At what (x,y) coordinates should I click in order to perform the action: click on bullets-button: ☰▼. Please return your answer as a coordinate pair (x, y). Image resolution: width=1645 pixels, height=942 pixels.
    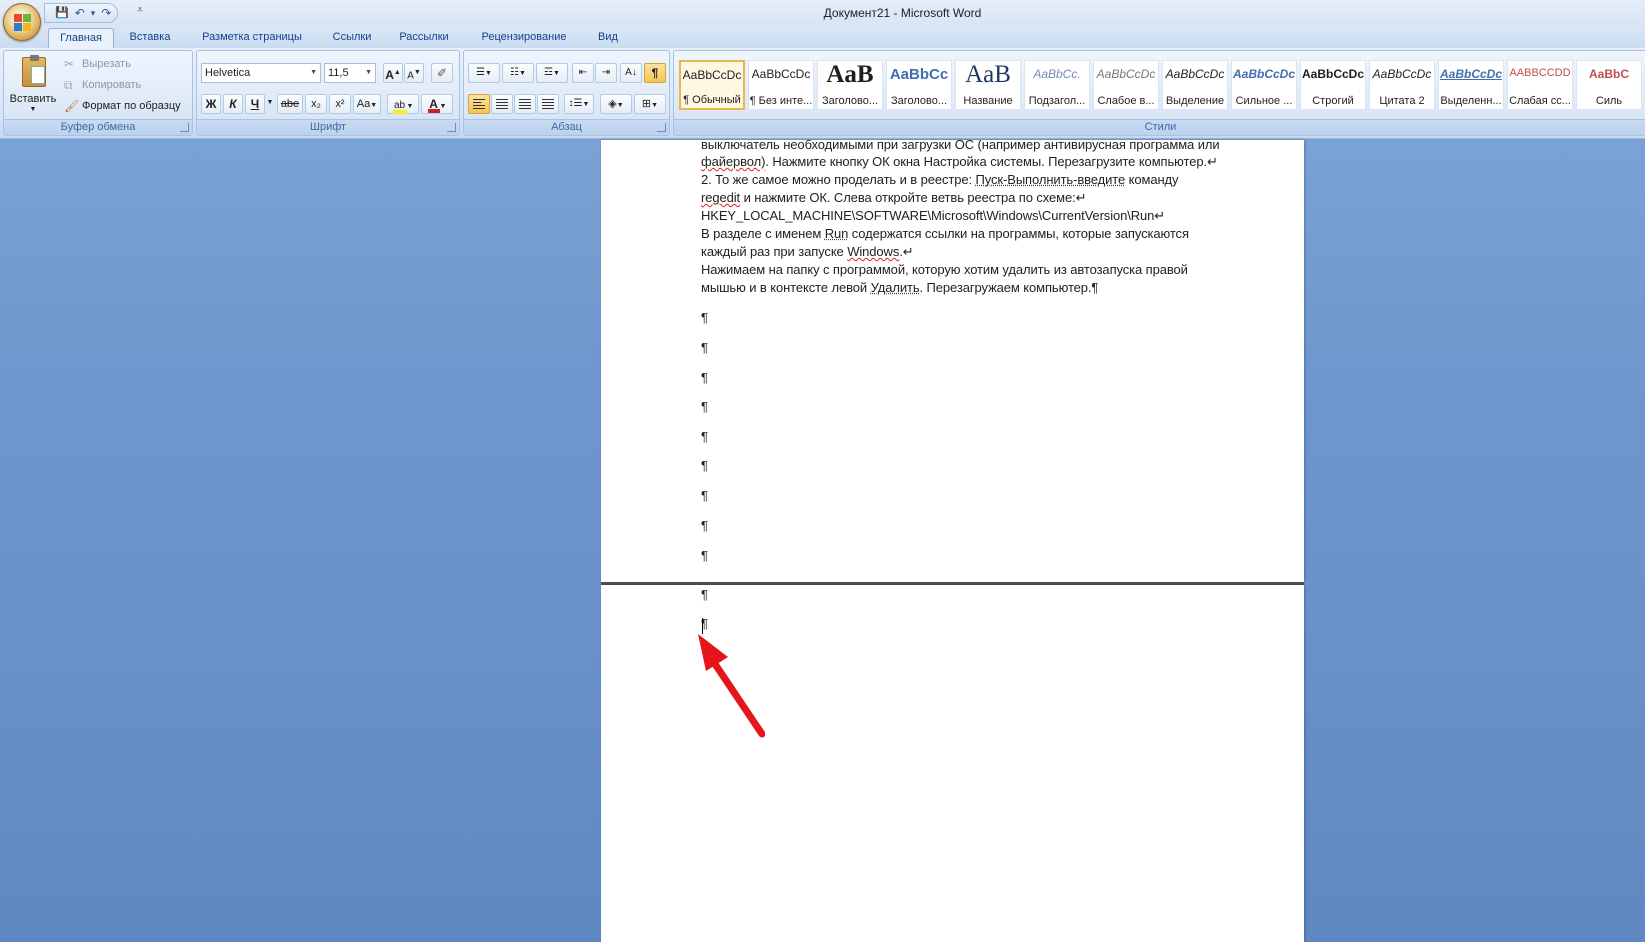
    Looking at the image, I should click on (484, 73).